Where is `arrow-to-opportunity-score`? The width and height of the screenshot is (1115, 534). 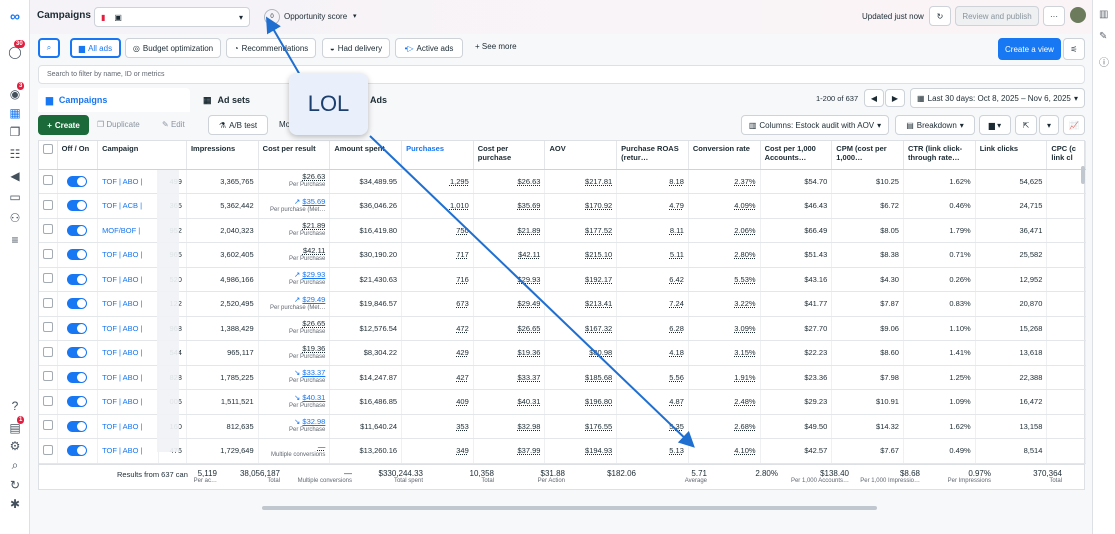
arrow-to-opportunity-score is located at coordinates (283, 46).